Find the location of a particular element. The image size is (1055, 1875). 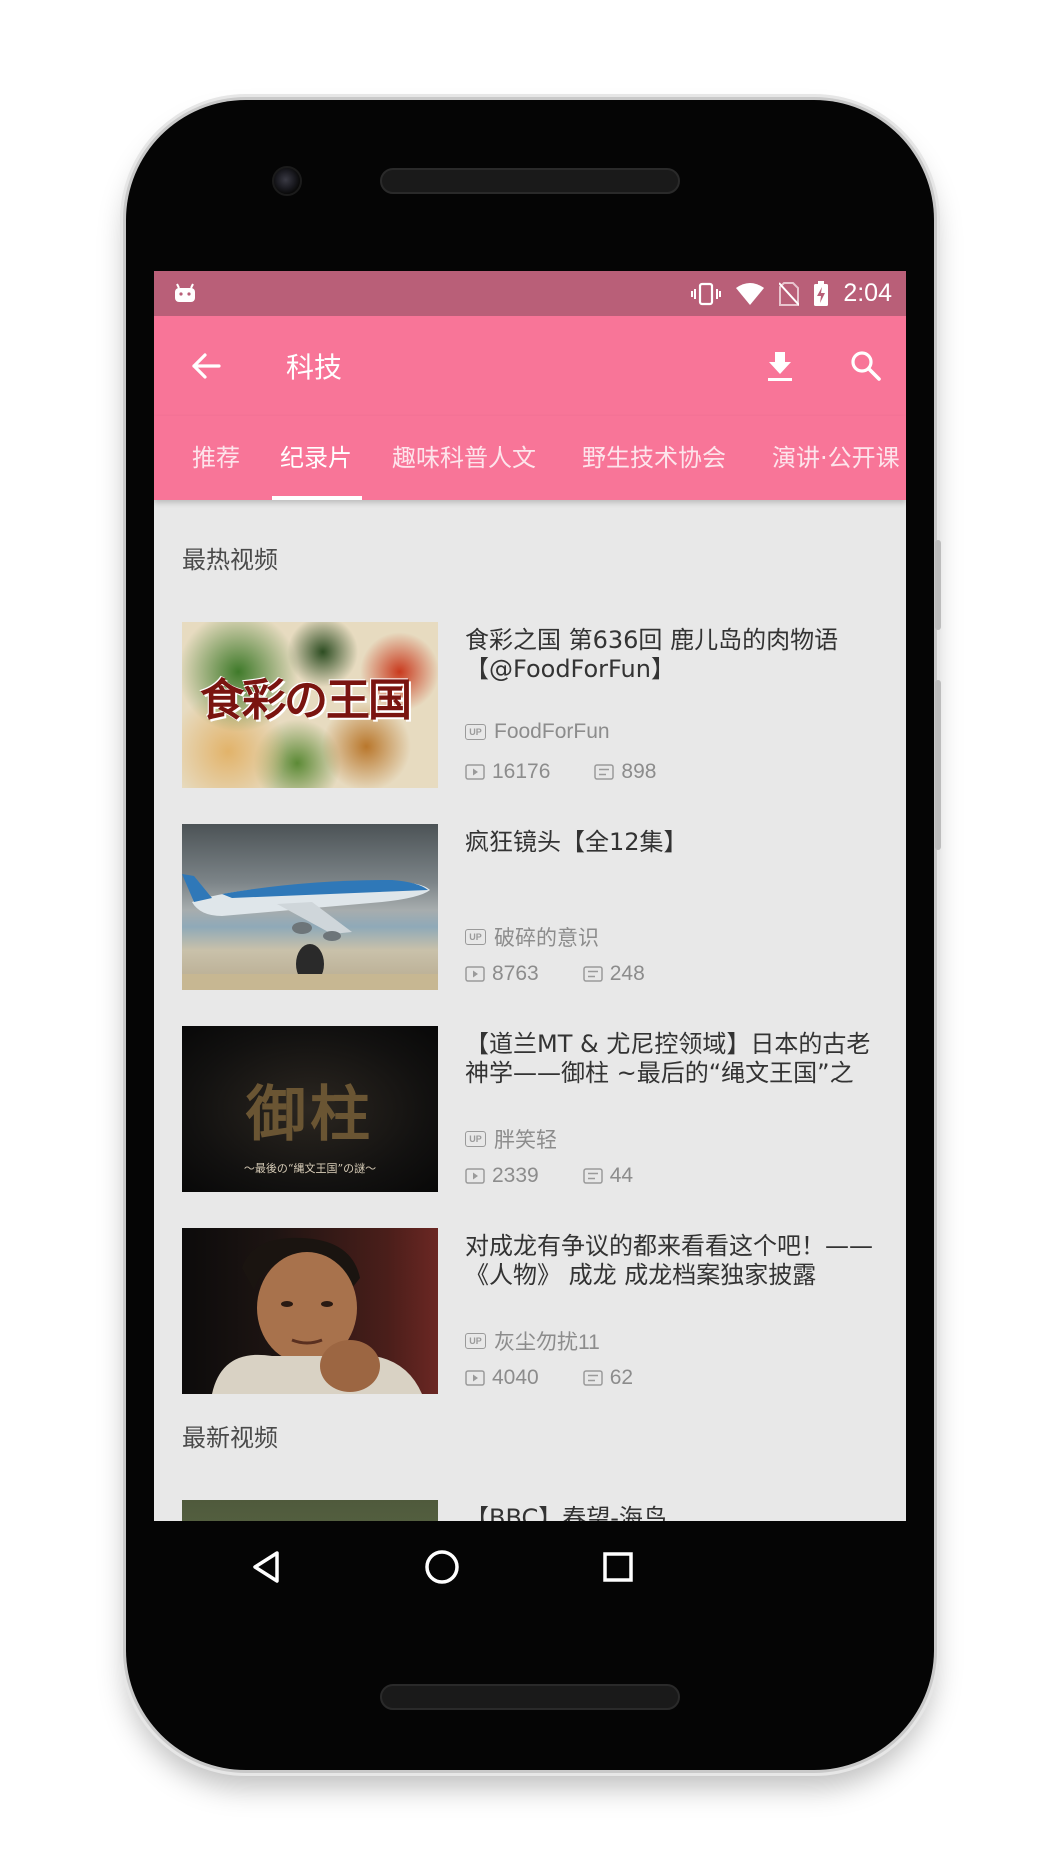

volume-button is located at coordinates (938, 585).